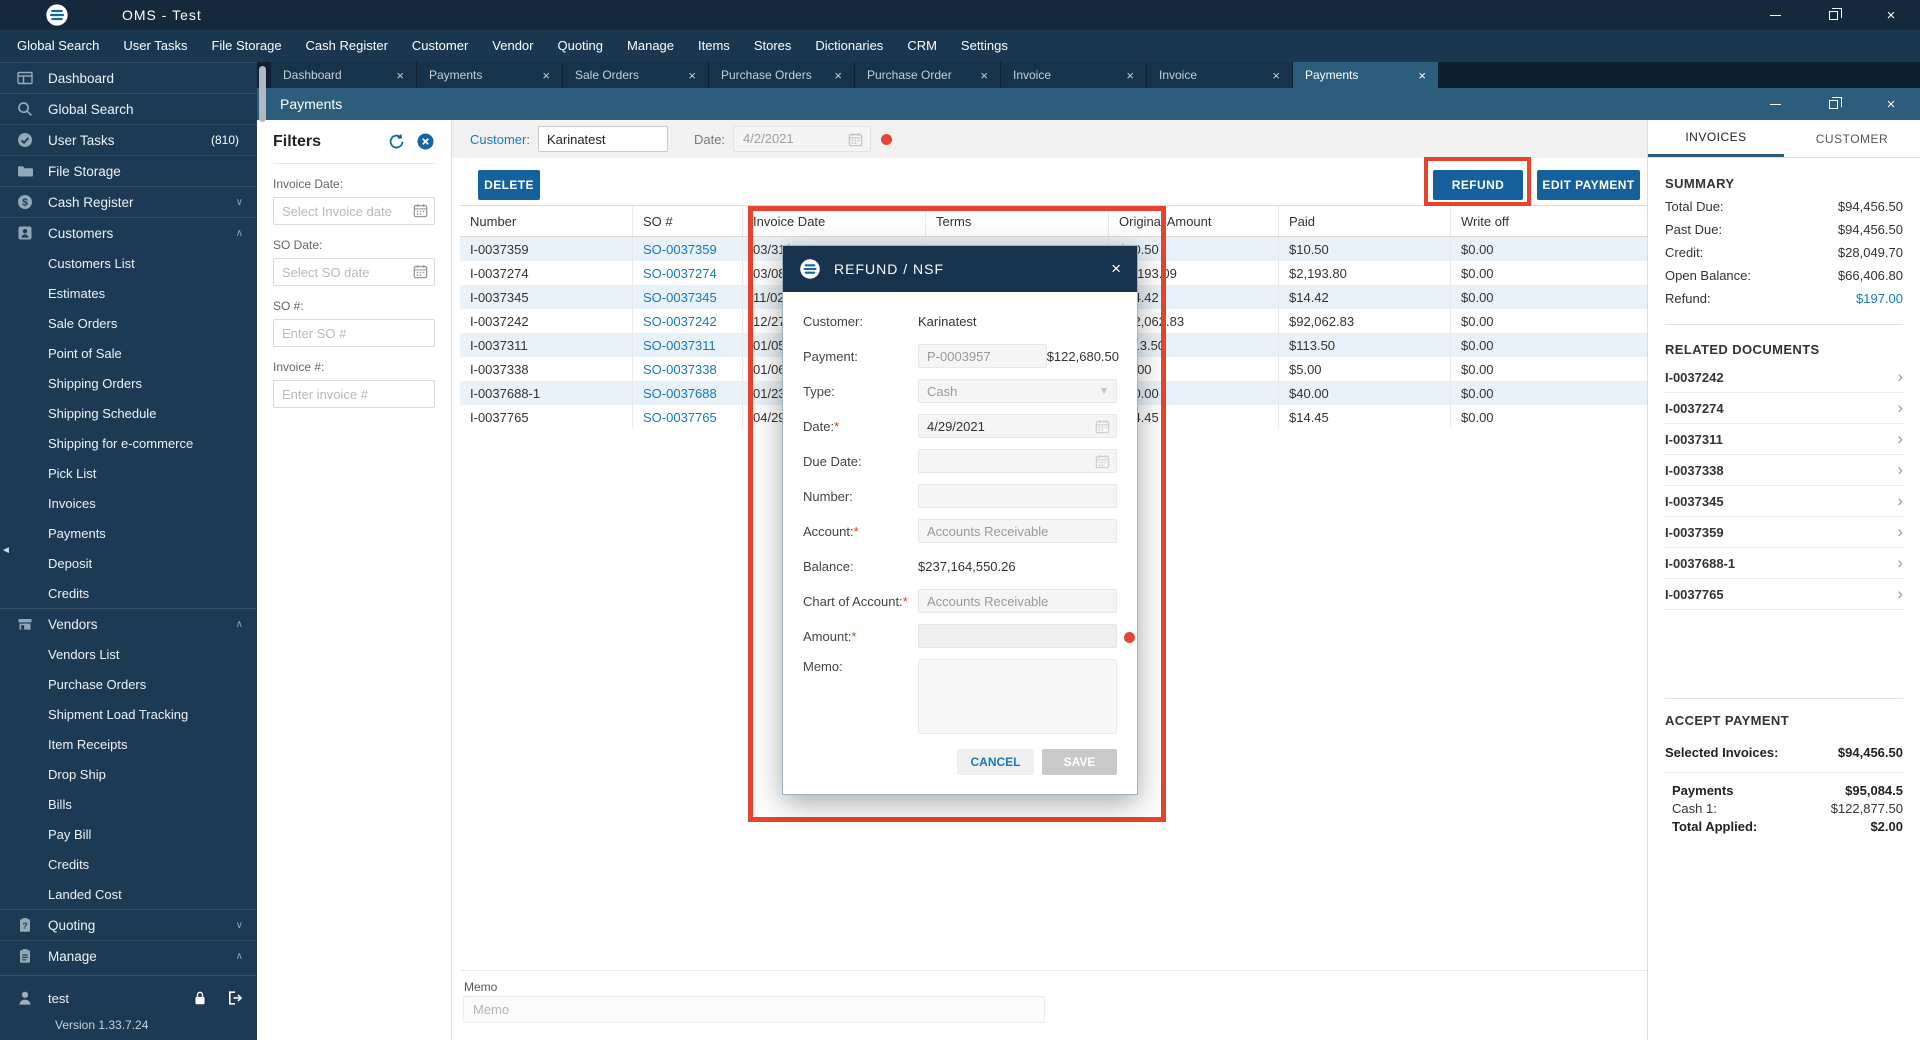  What do you see at coordinates (128, 684) in the screenshot?
I see `sidebar-item-purchase-orders: Purchase Orders` at bounding box center [128, 684].